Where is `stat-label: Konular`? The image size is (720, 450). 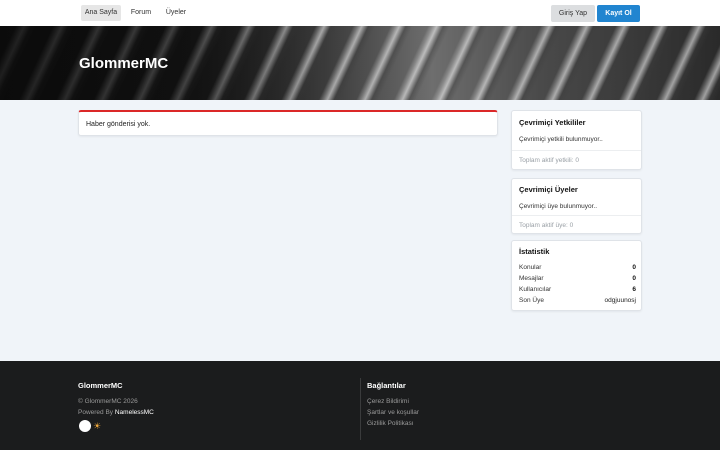 stat-label: Konular is located at coordinates (530, 267).